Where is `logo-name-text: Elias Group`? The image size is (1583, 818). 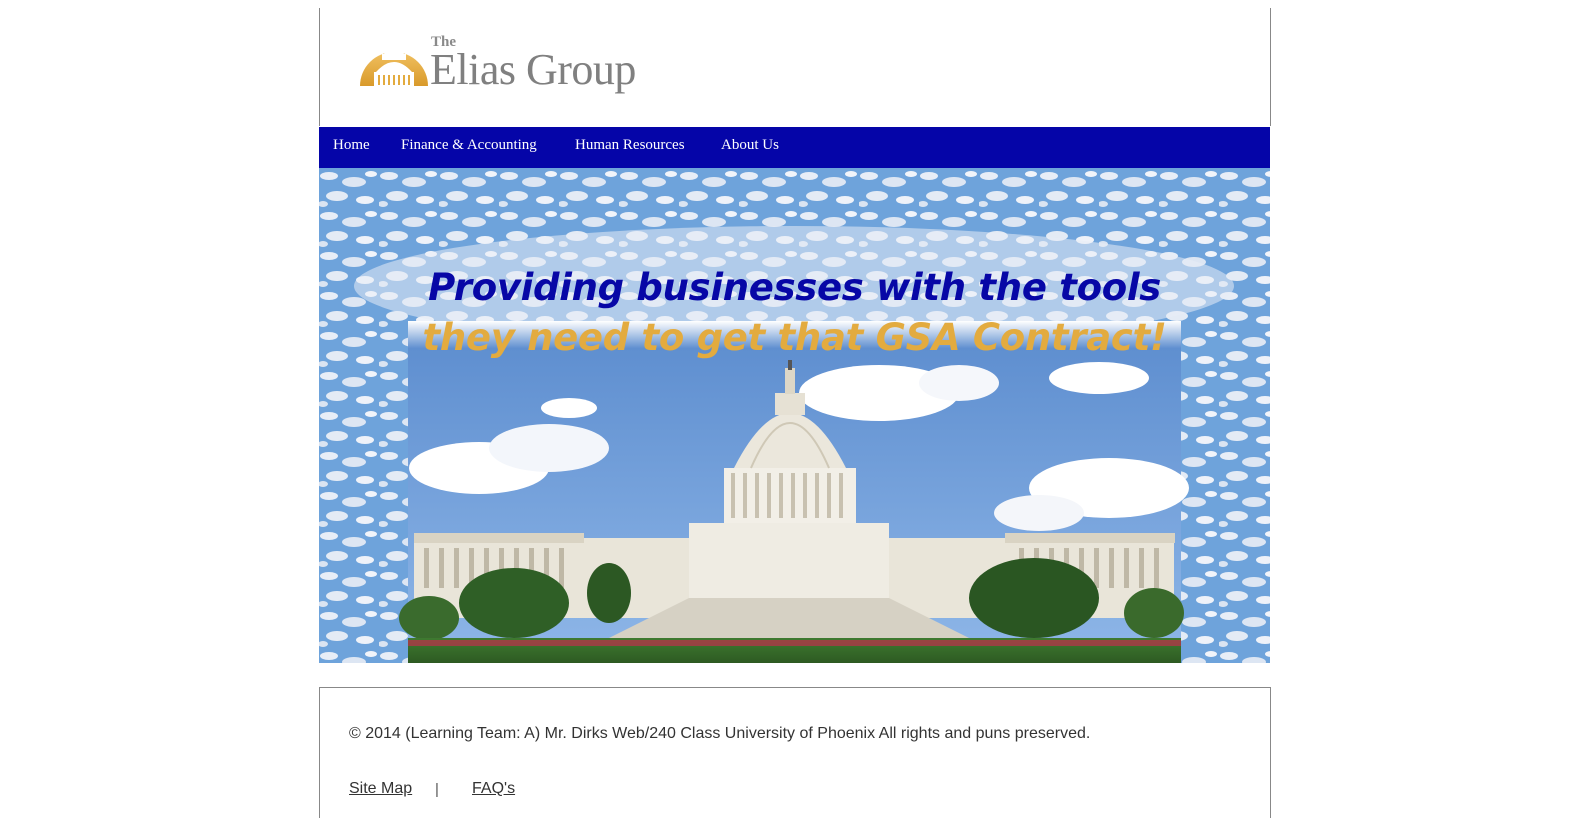
logo-name-text: Elias Group is located at coordinates (533, 69).